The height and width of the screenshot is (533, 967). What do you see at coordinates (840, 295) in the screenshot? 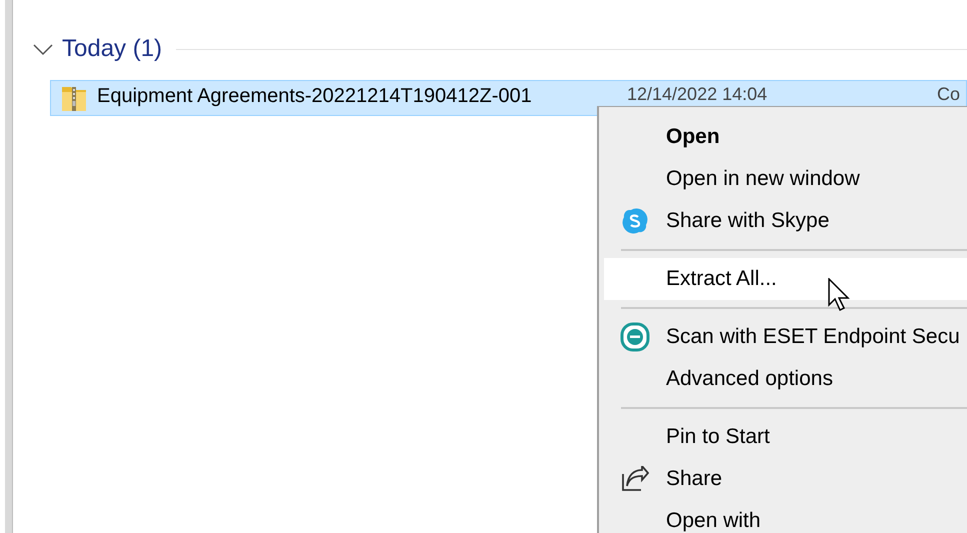
I see `pointer-icon` at bounding box center [840, 295].